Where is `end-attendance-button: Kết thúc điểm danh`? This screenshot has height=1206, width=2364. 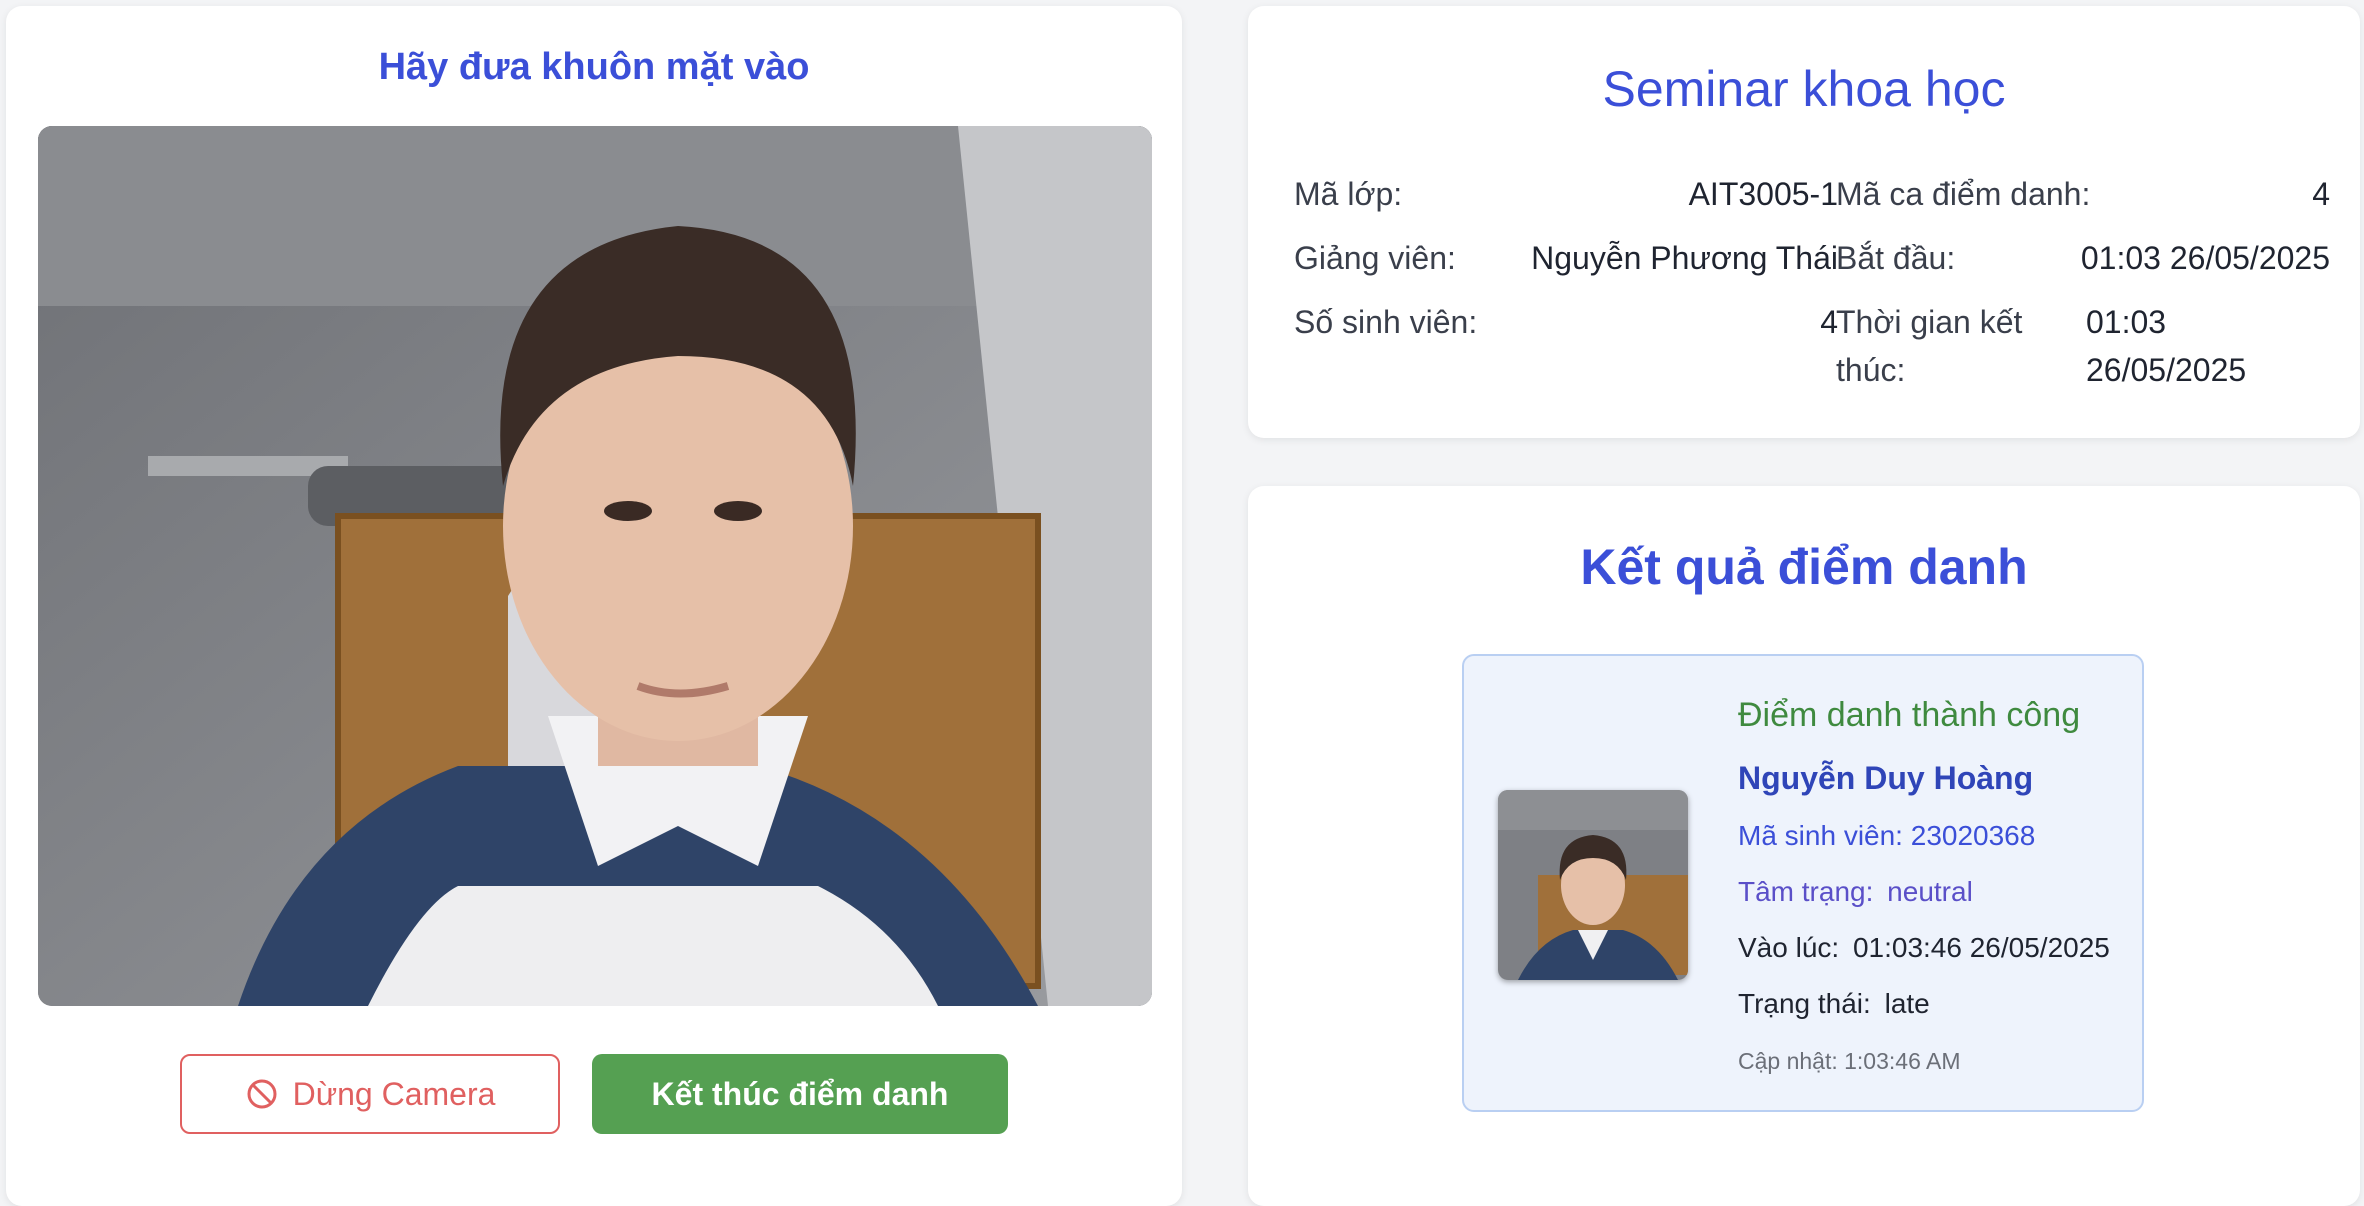 end-attendance-button: Kết thúc điểm danh is located at coordinates (800, 1094).